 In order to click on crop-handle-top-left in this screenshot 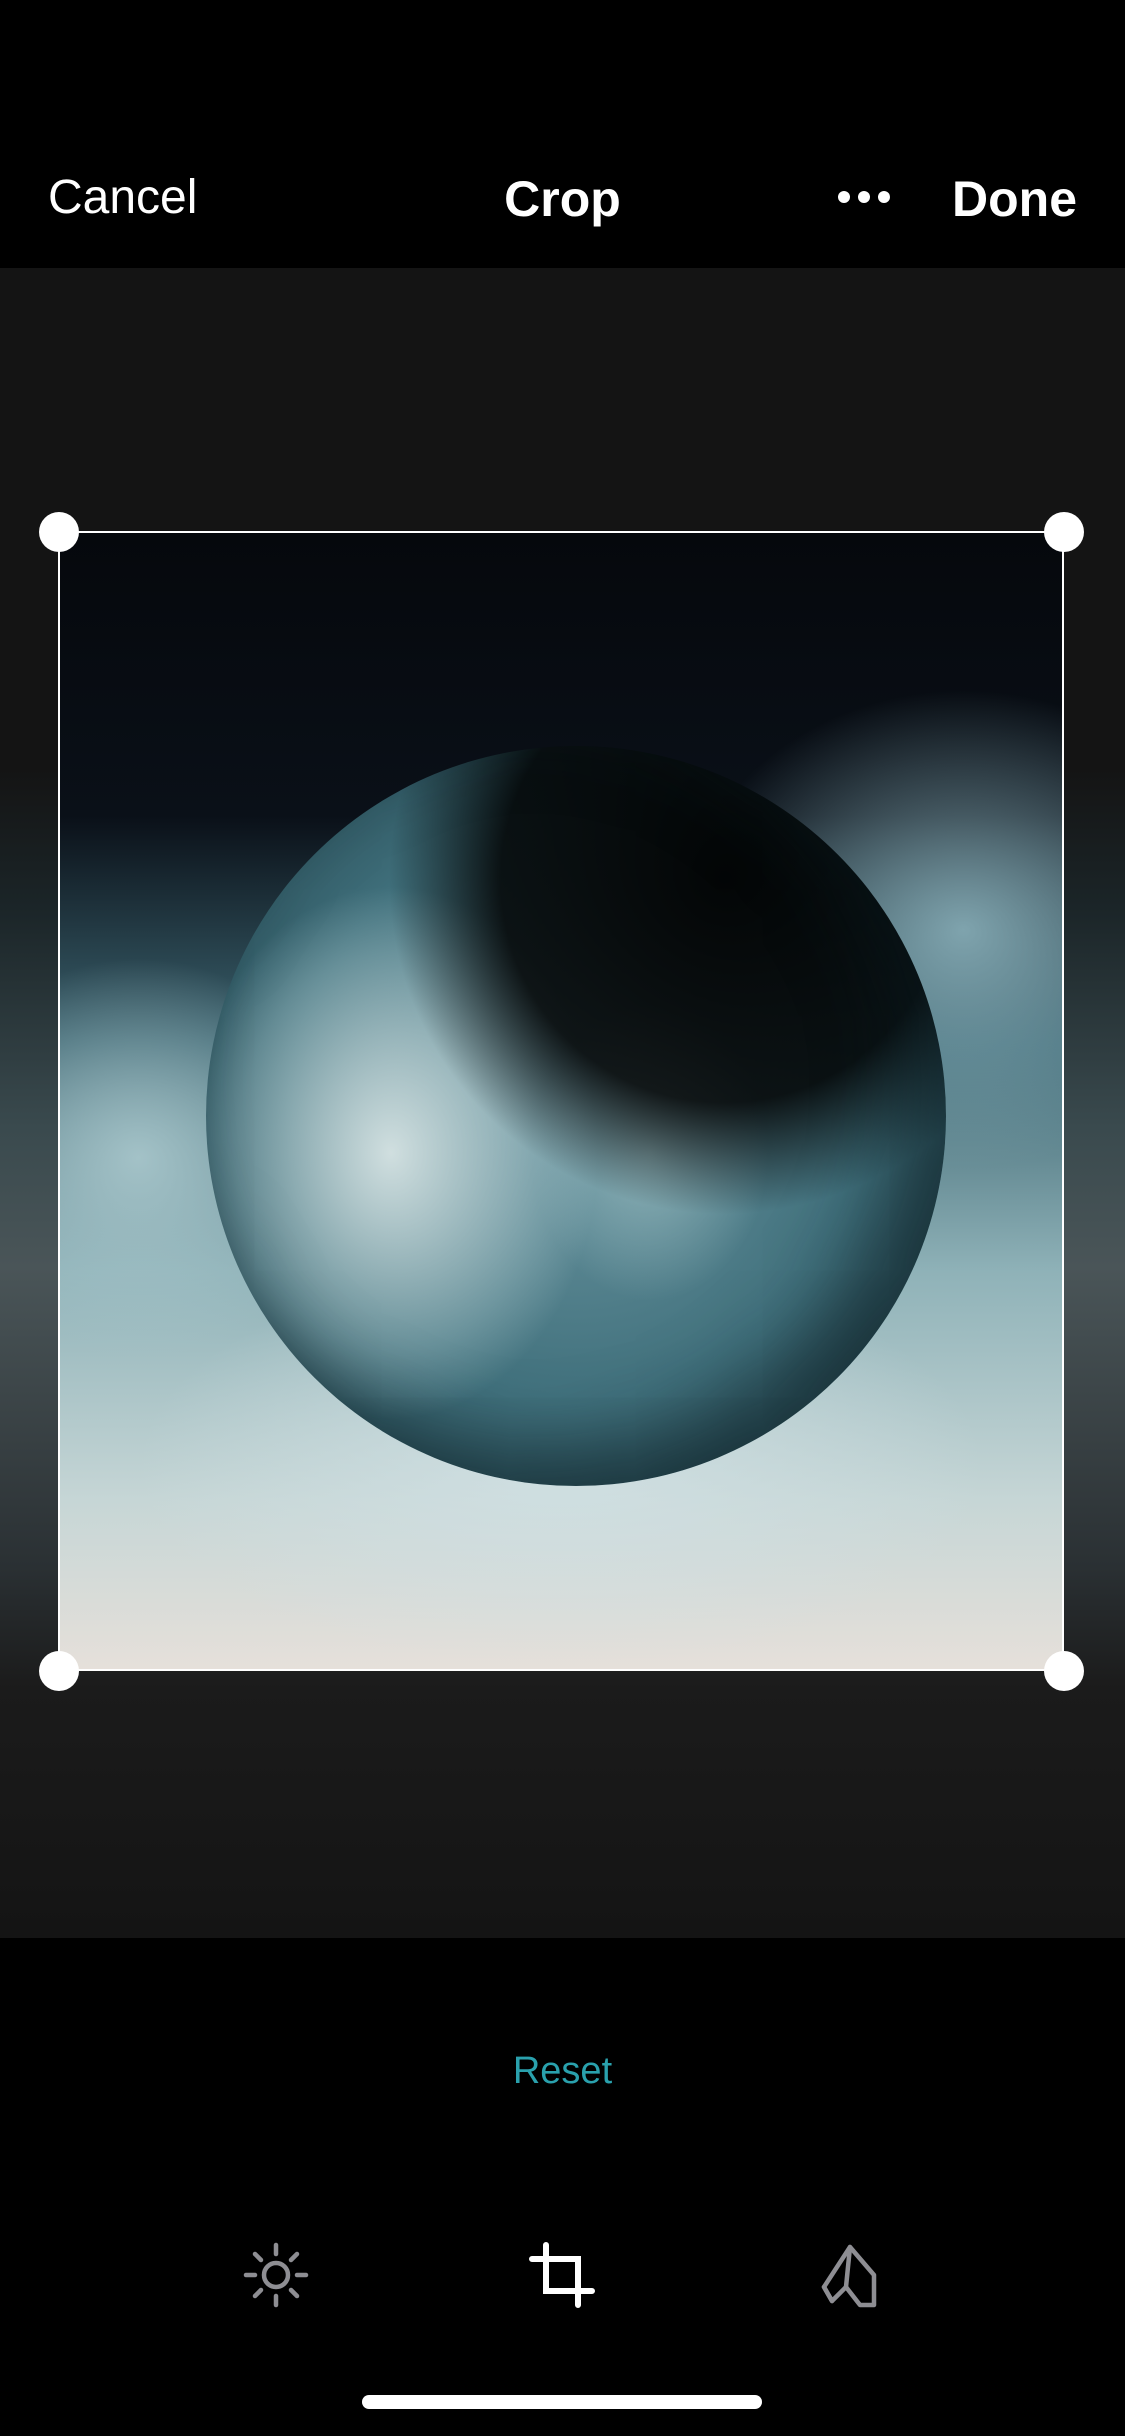, I will do `click(59, 532)`.